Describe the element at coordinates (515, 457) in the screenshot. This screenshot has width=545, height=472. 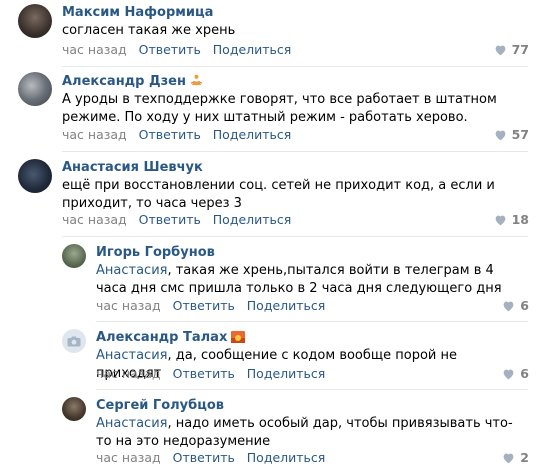
I see `like-button: 2` at that location.